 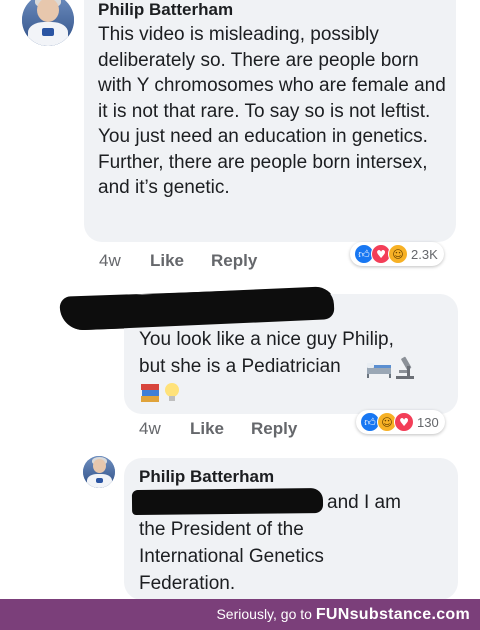 I want to click on light-bulb-icon, so click(x=172, y=393).